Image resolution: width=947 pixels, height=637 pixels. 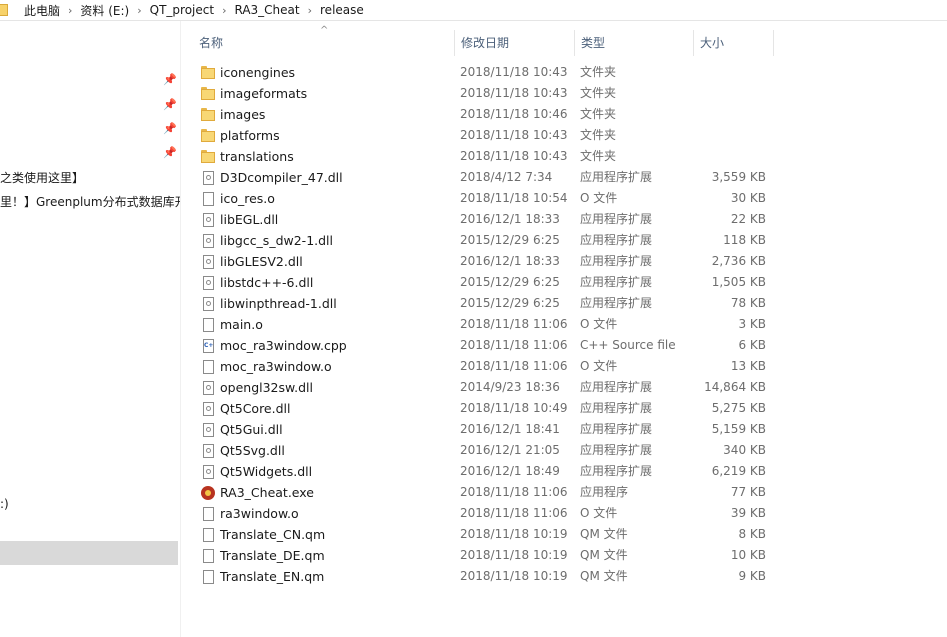 What do you see at coordinates (90, 201) in the screenshot?
I see `nav-item-fragment: 里！】Greenplum分布式数据库开` at bounding box center [90, 201].